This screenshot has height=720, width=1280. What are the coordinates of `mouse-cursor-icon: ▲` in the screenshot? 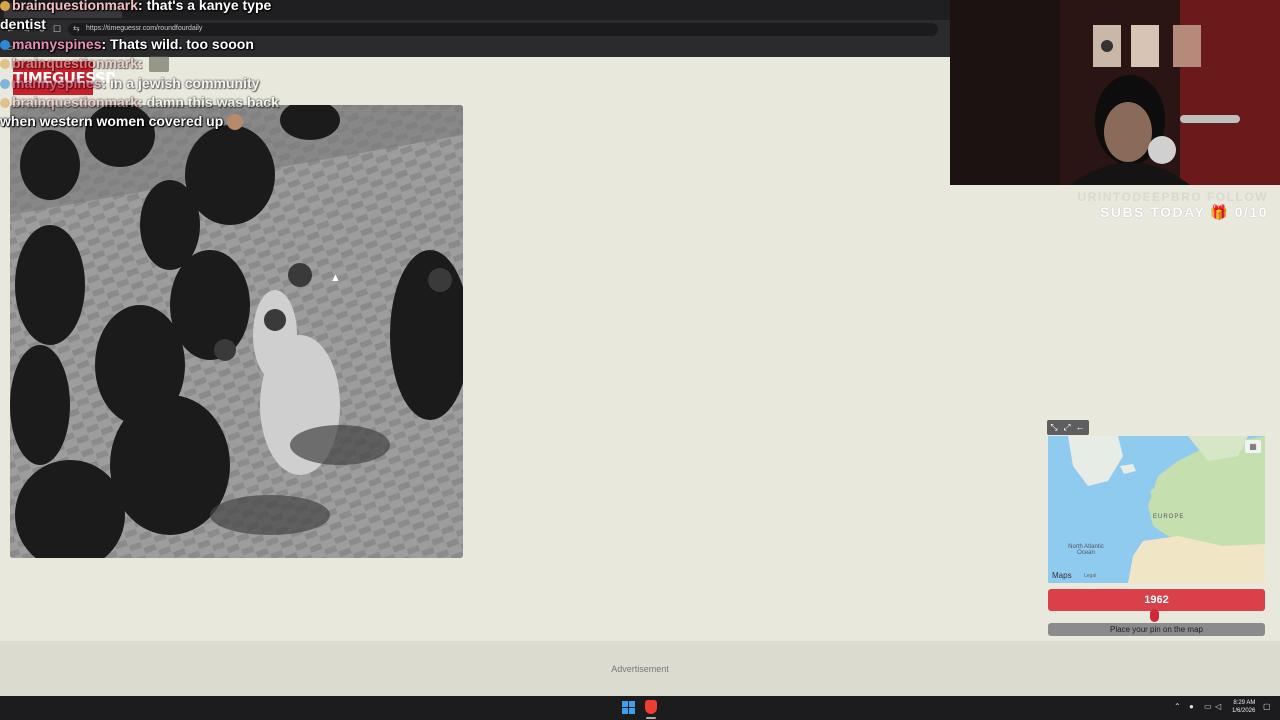 It's located at (335, 278).